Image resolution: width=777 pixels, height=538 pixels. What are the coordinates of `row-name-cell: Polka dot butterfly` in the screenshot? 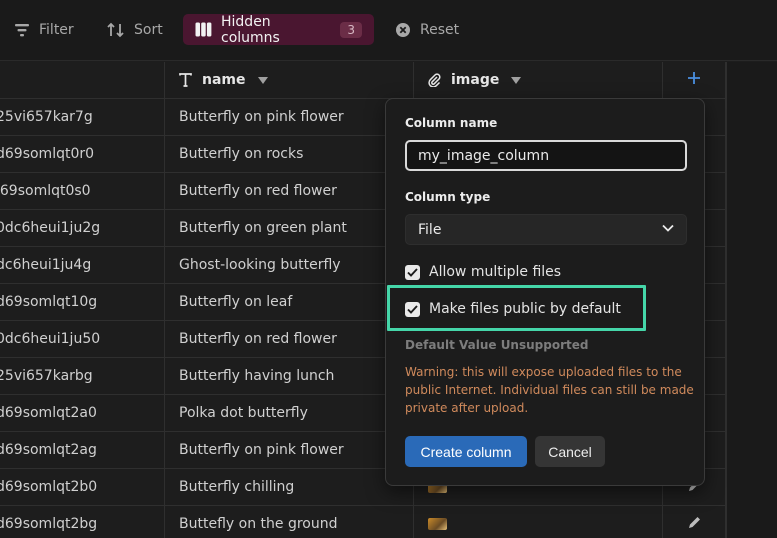 It's located at (289, 413).